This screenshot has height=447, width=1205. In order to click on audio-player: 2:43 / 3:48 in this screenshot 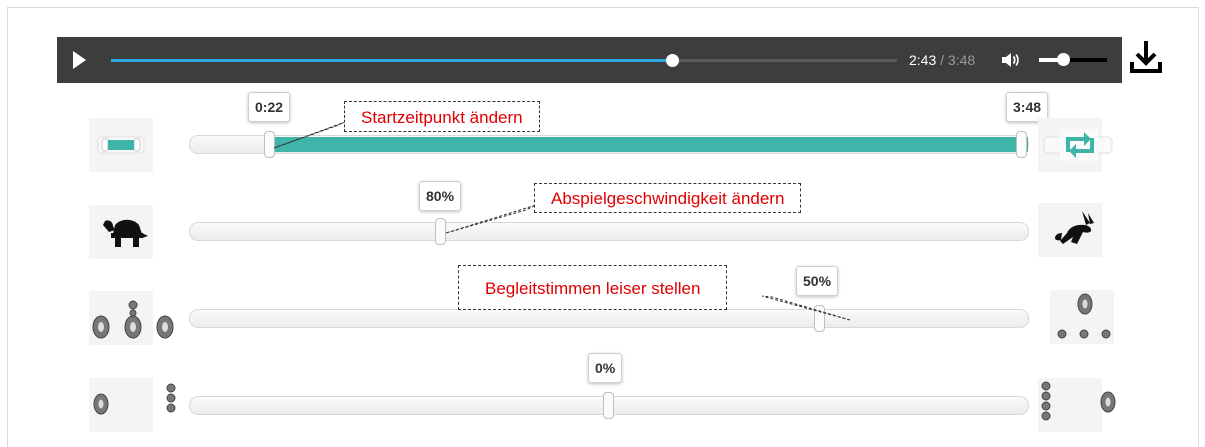, I will do `click(589, 60)`.